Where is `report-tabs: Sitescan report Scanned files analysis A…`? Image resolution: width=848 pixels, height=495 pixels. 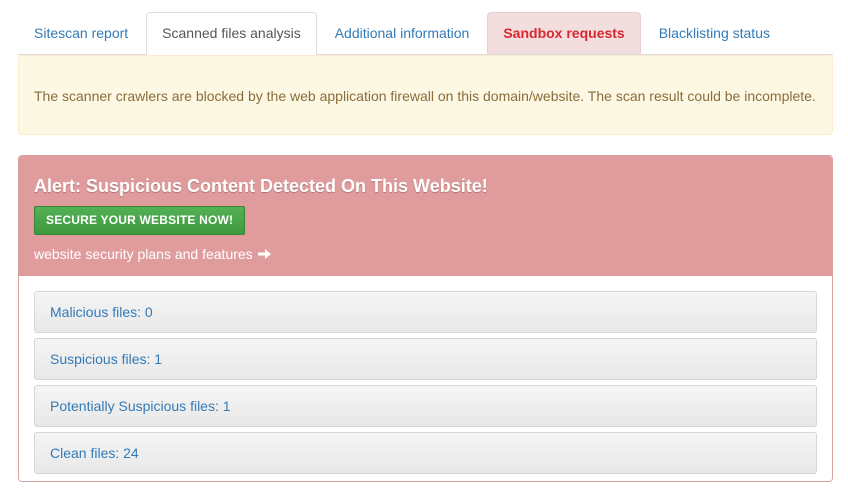
report-tabs: Sitescan report Scanned files analysis A… is located at coordinates (425, 33).